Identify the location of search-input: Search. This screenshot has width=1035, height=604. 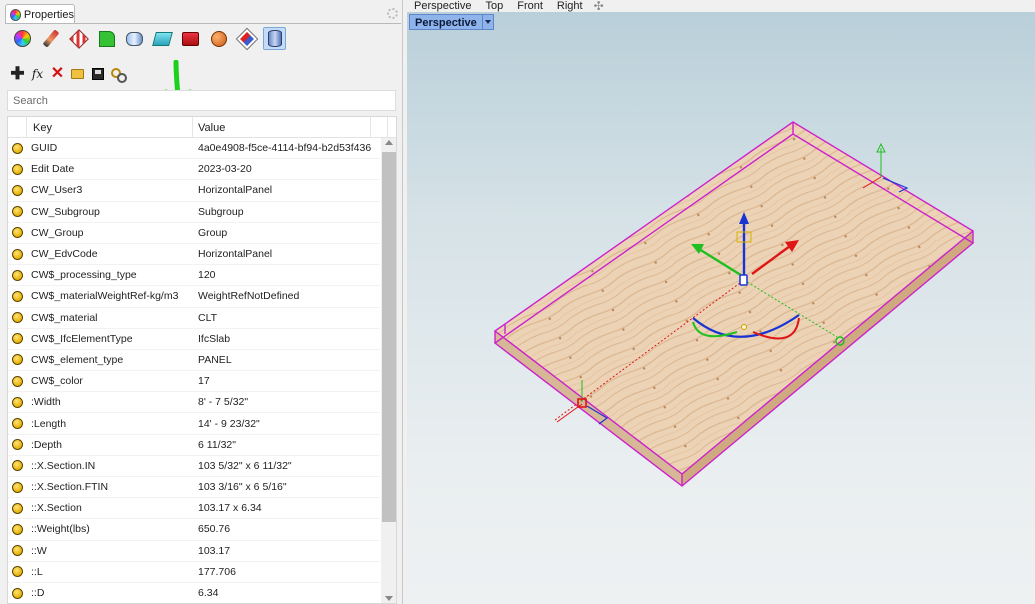
(201, 100).